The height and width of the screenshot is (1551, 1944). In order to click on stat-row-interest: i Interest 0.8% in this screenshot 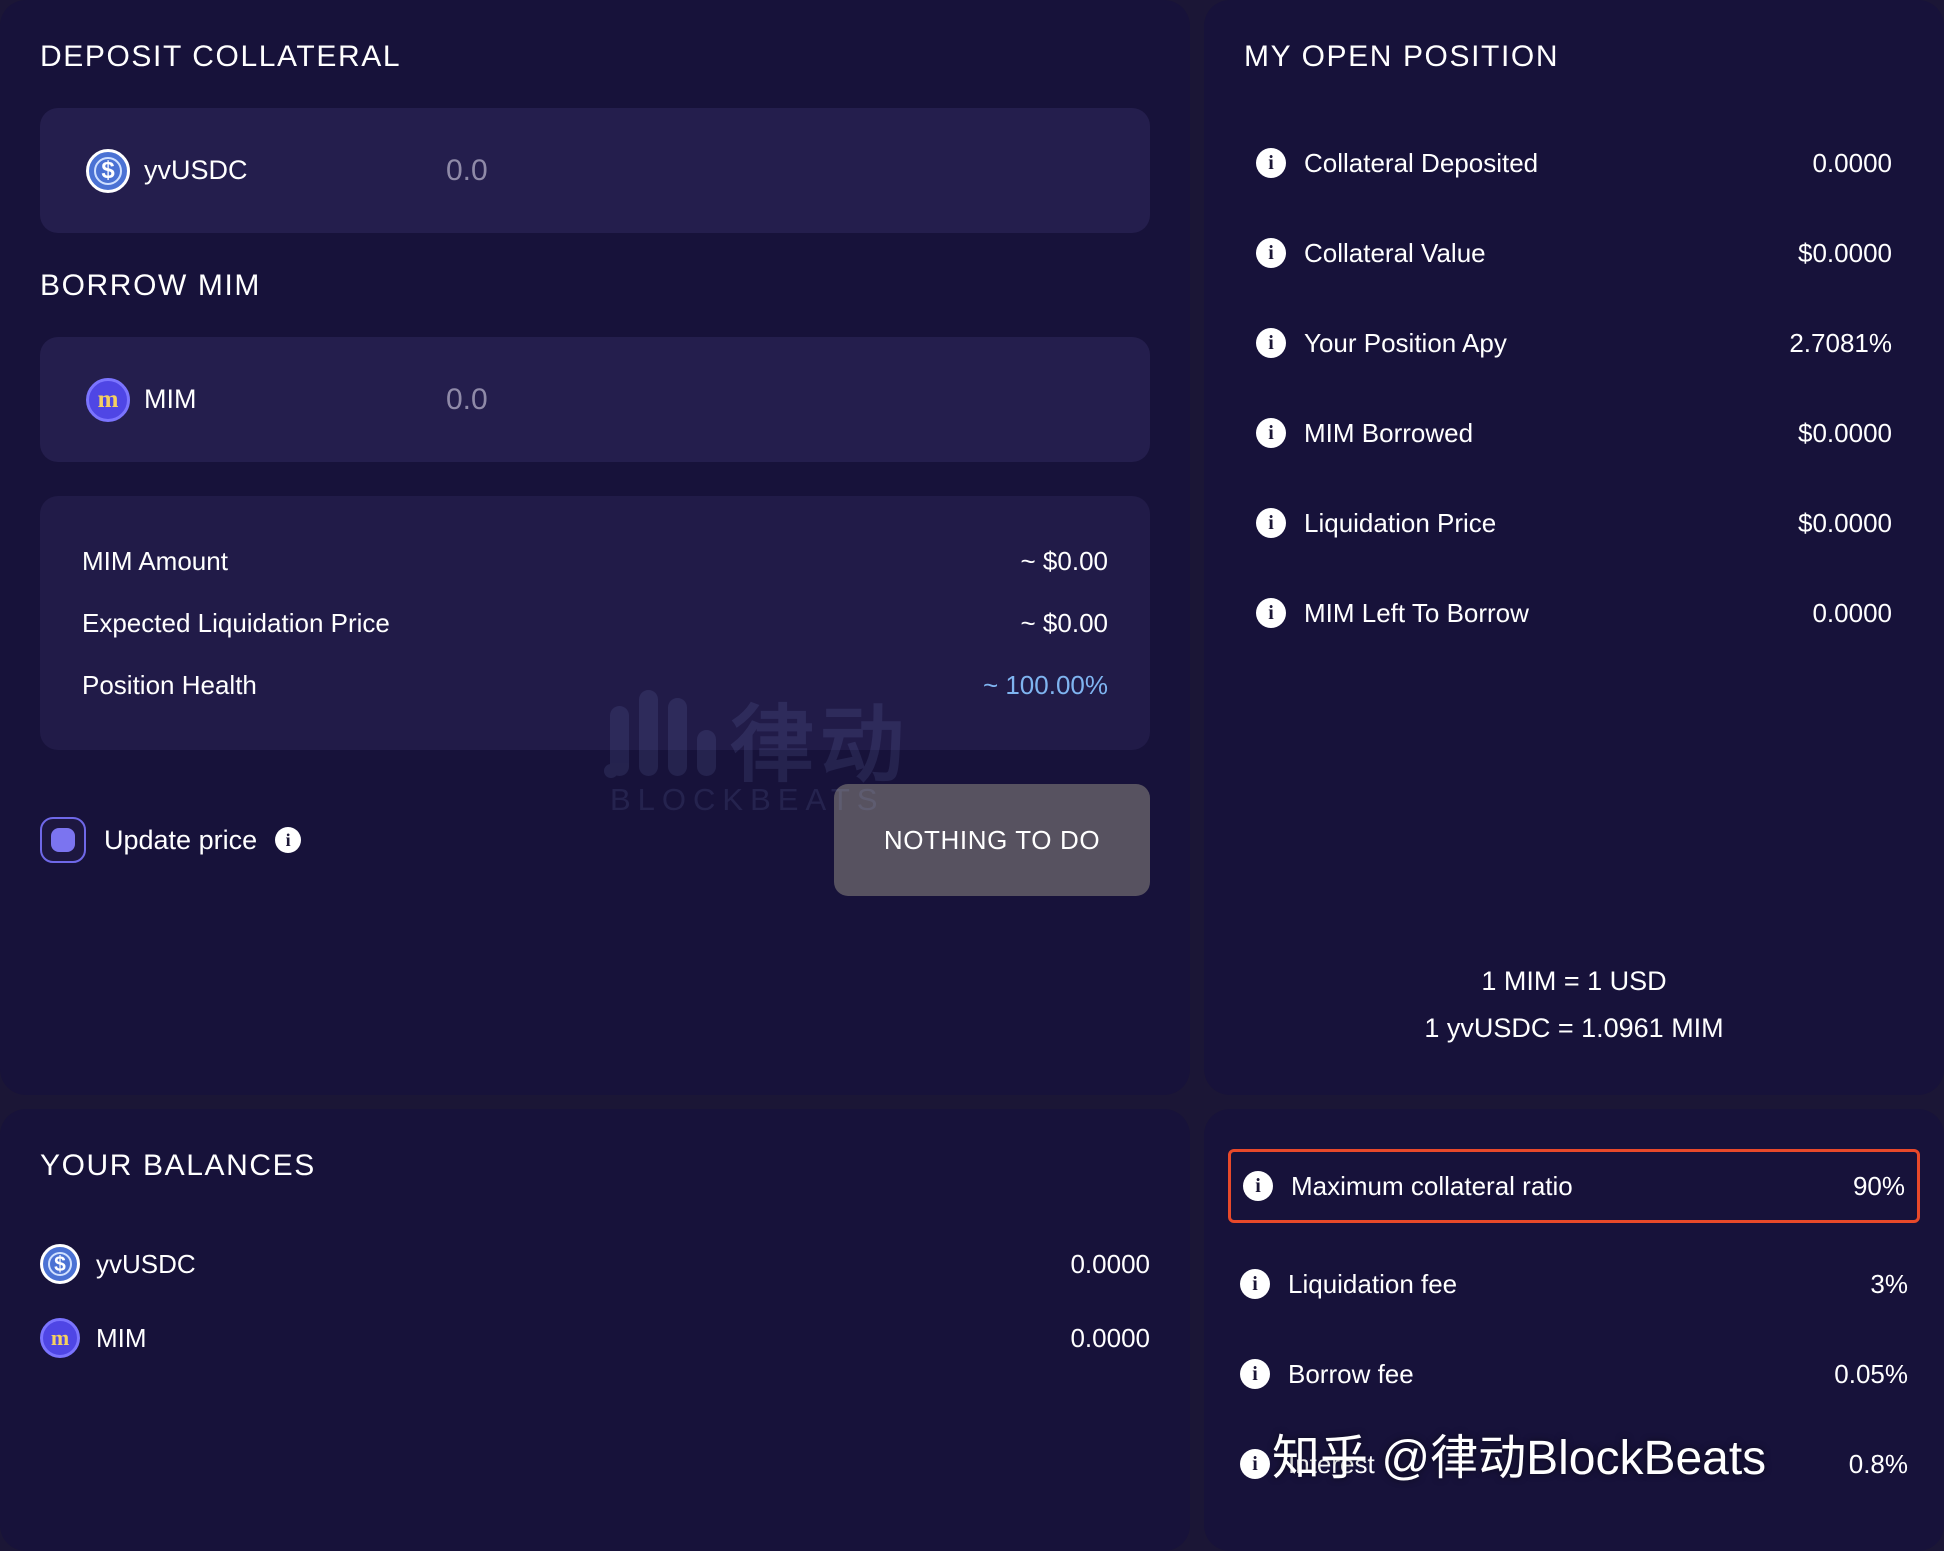, I will do `click(1574, 1464)`.